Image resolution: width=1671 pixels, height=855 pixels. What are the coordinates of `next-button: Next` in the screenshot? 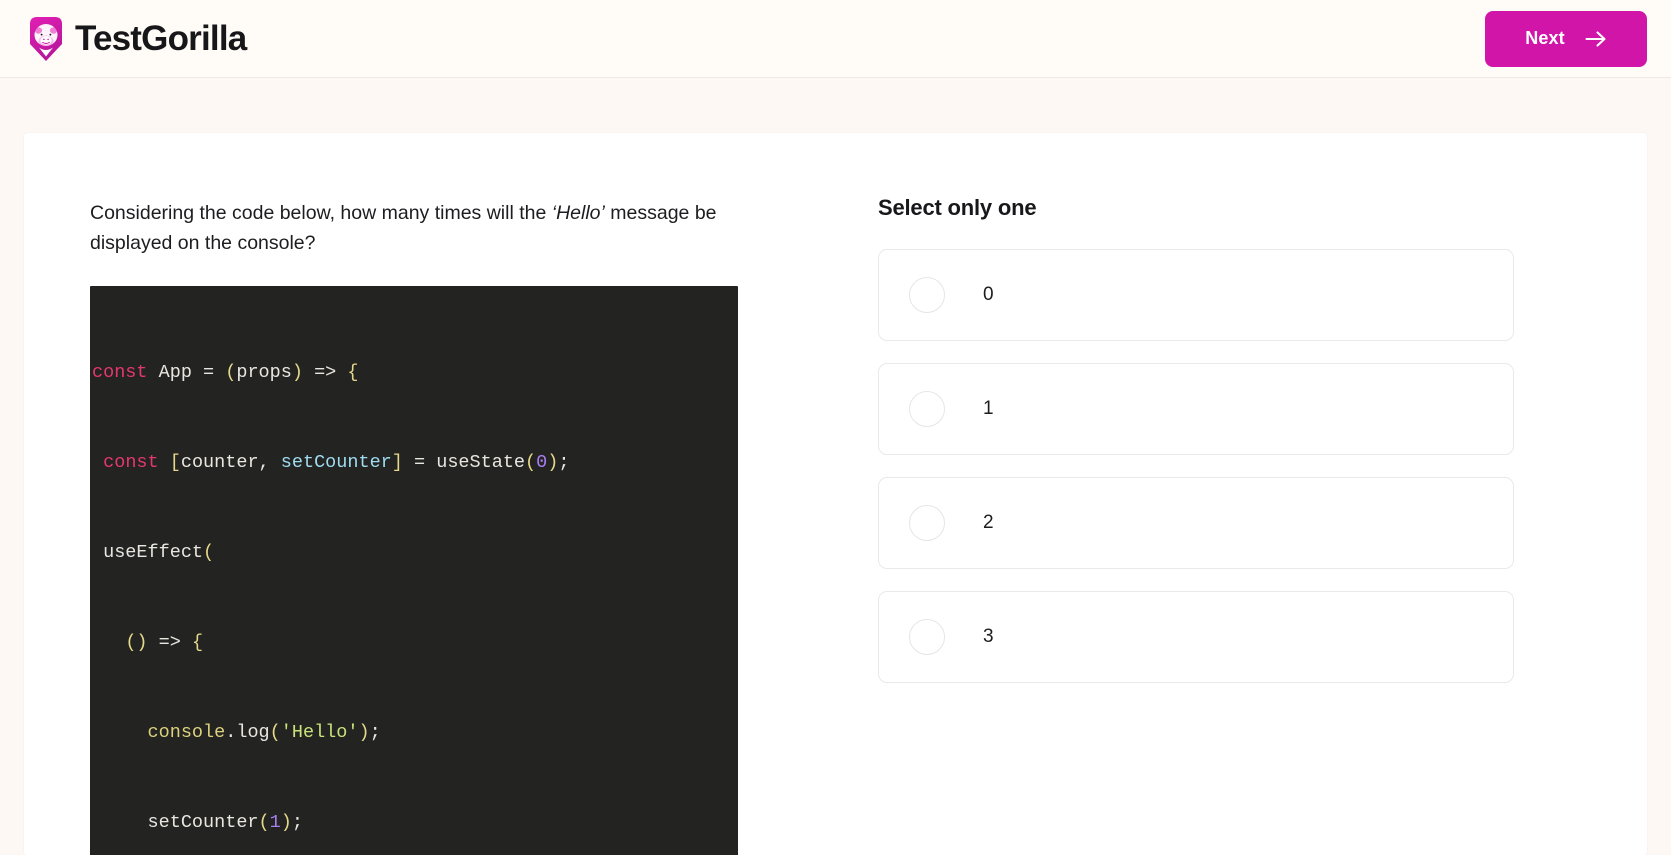 It's located at (1566, 38).